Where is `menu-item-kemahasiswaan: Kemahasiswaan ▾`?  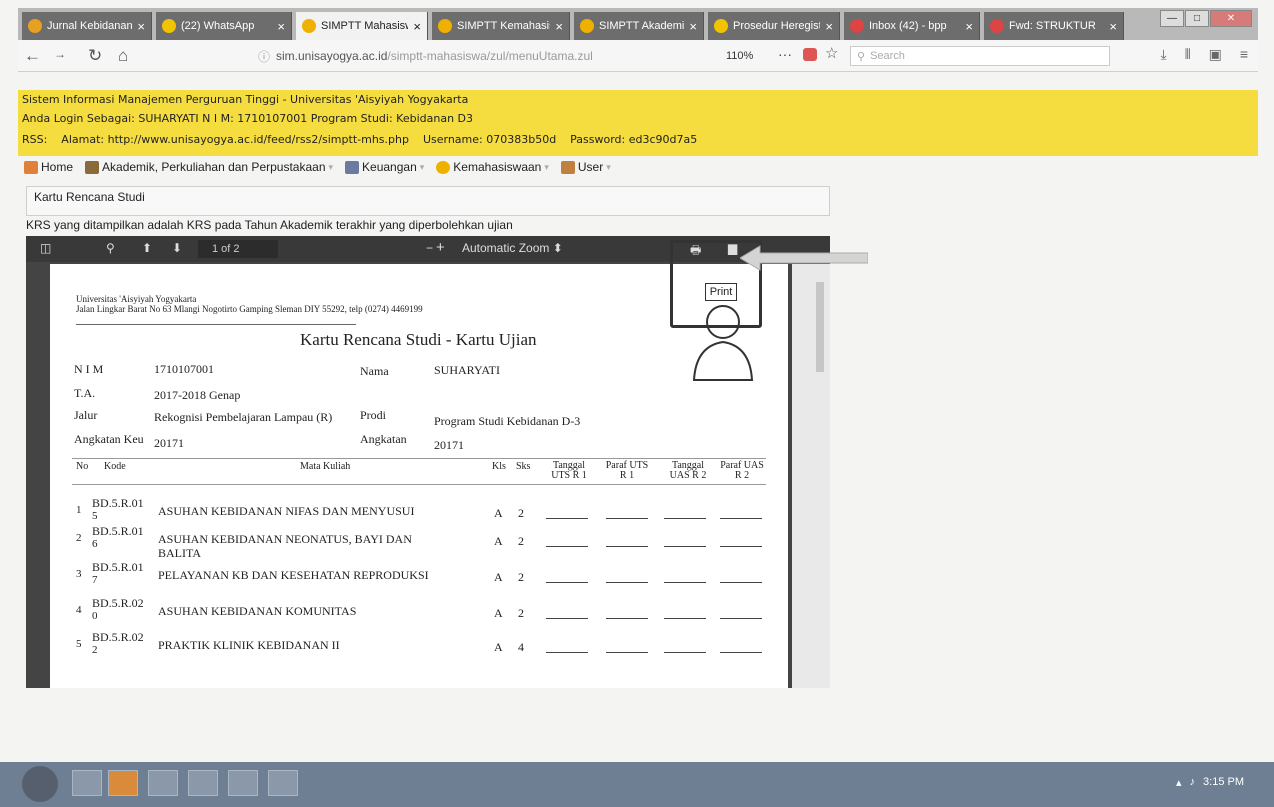 menu-item-kemahasiswaan: Kemahasiswaan ▾ is located at coordinates (492, 167).